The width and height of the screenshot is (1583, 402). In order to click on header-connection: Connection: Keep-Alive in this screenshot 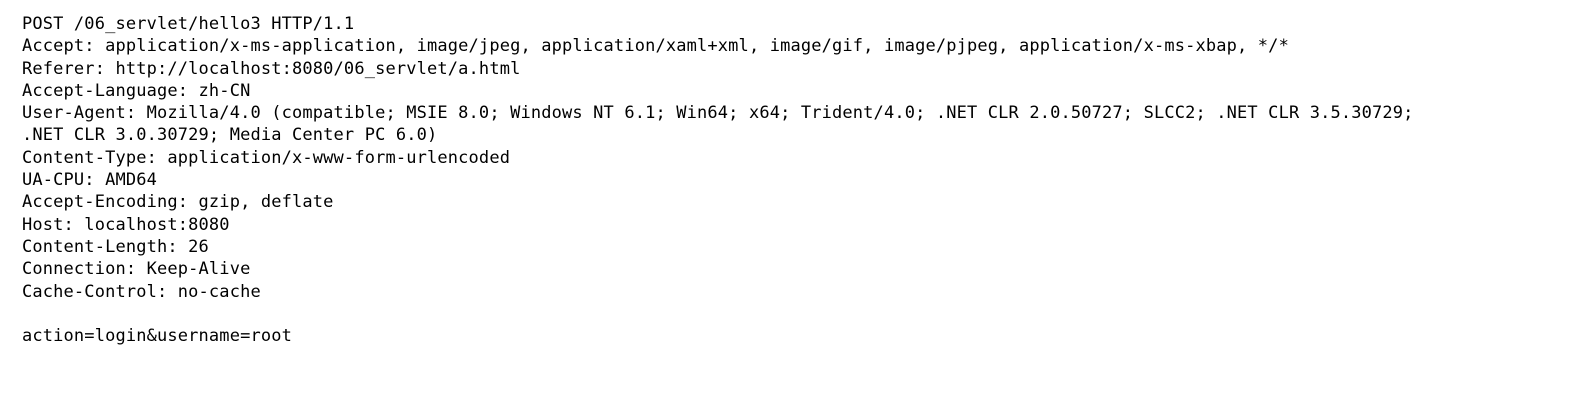, I will do `click(136, 269)`.